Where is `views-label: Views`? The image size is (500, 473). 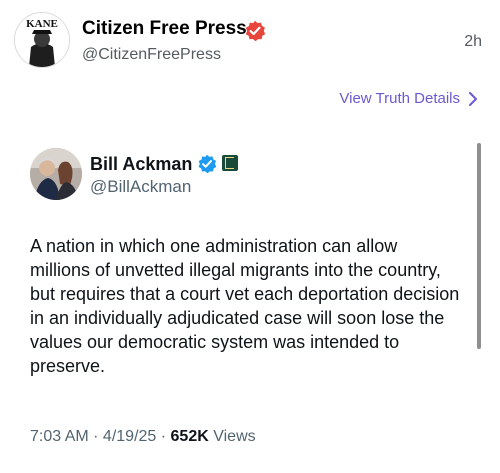
views-label: Views is located at coordinates (234, 436).